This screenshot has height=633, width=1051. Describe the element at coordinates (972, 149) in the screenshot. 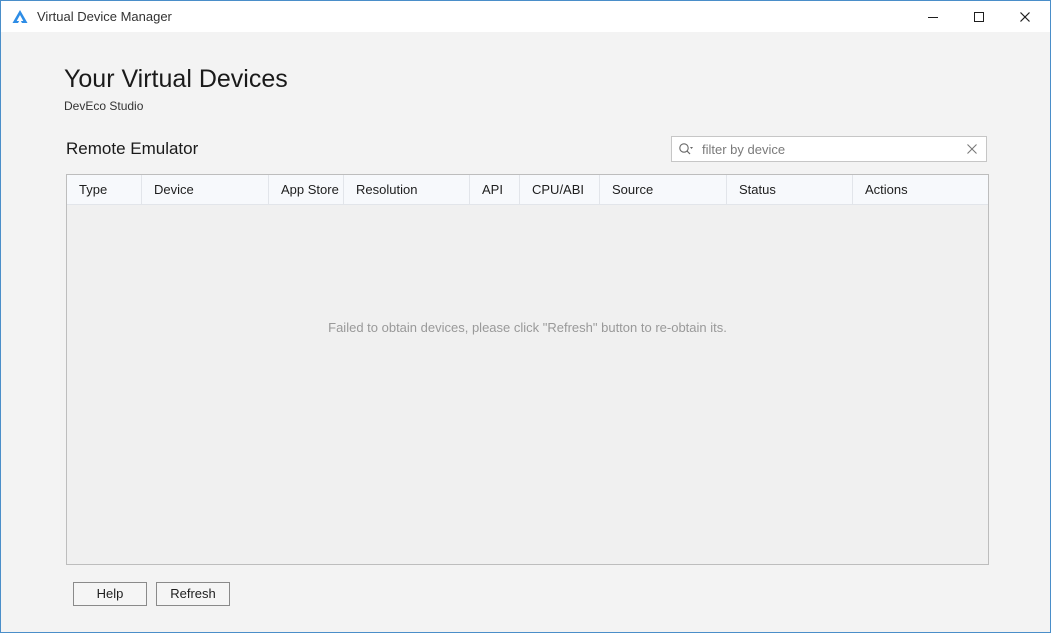

I see `clear-icon` at that location.